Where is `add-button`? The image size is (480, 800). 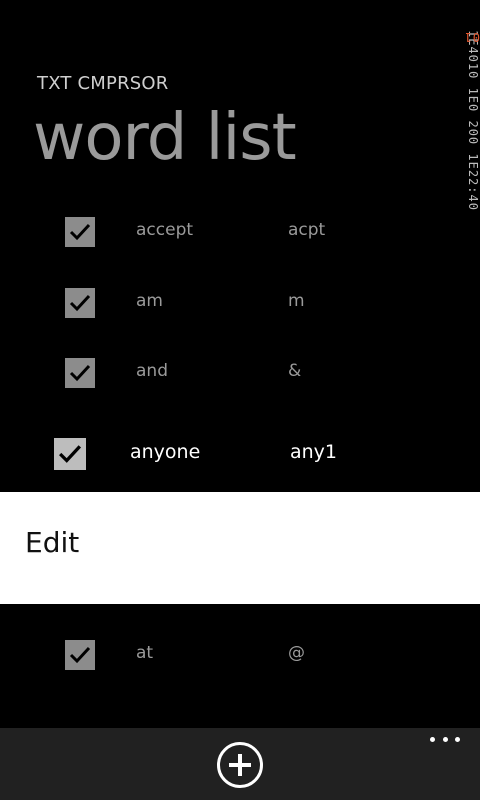 add-button is located at coordinates (240, 765).